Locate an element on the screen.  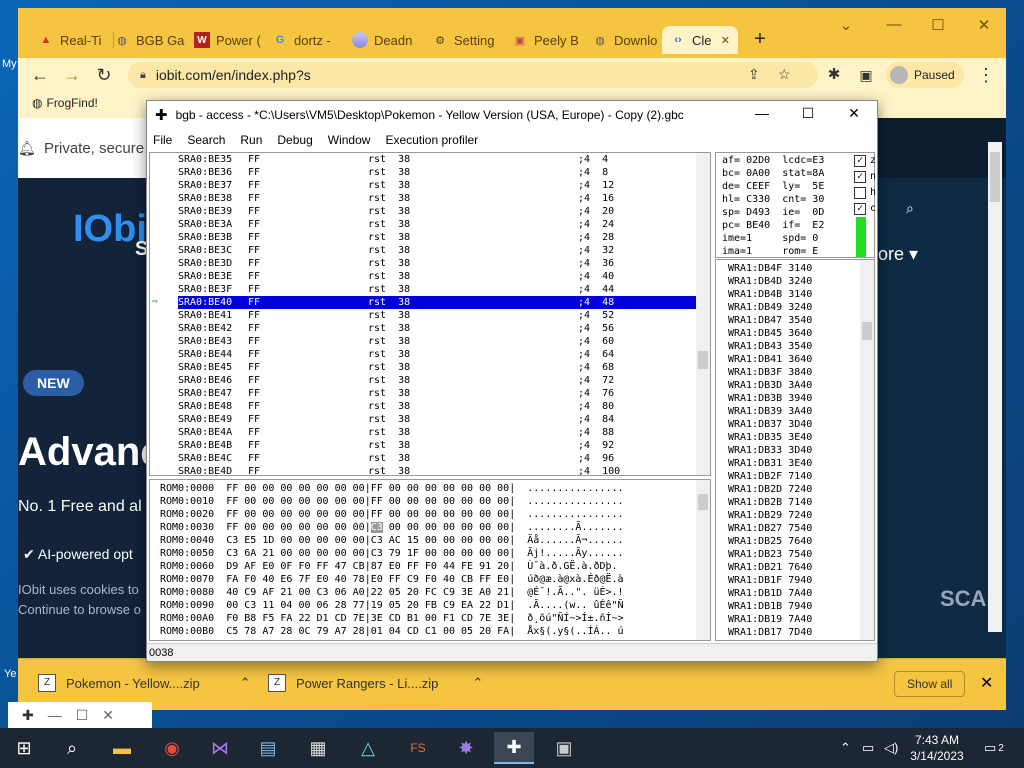
volume-icon: ◁) is located at coordinates (891, 748).